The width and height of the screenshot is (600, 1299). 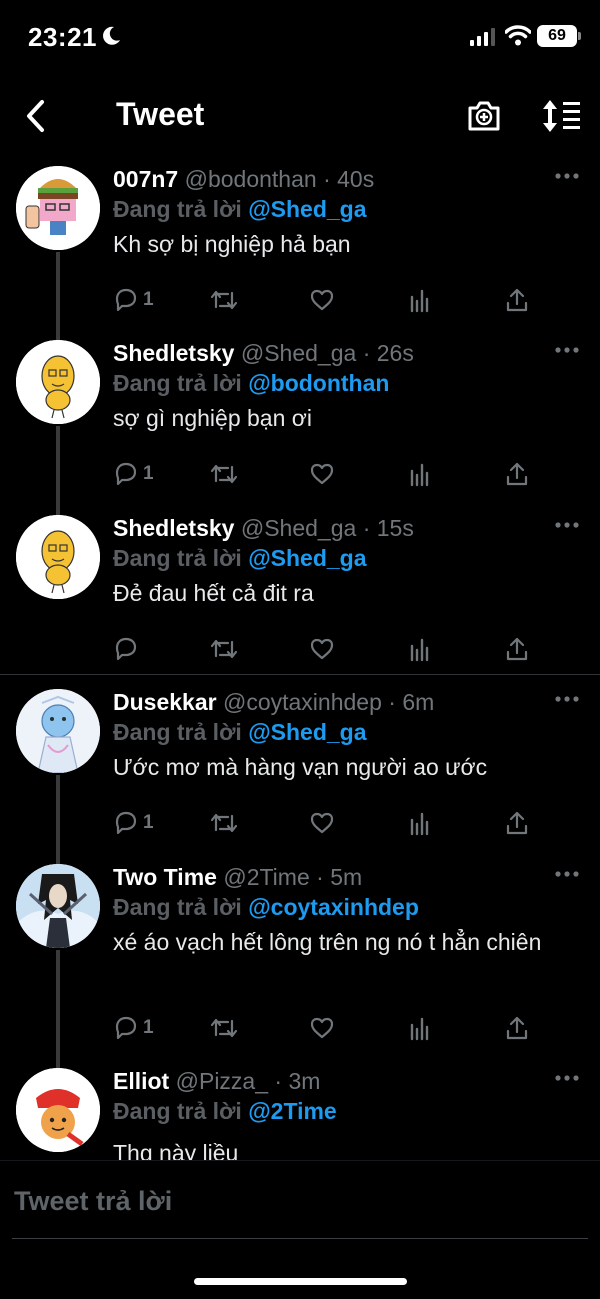 I want to click on display-name: Dusekkar, so click(x=165, y=702).